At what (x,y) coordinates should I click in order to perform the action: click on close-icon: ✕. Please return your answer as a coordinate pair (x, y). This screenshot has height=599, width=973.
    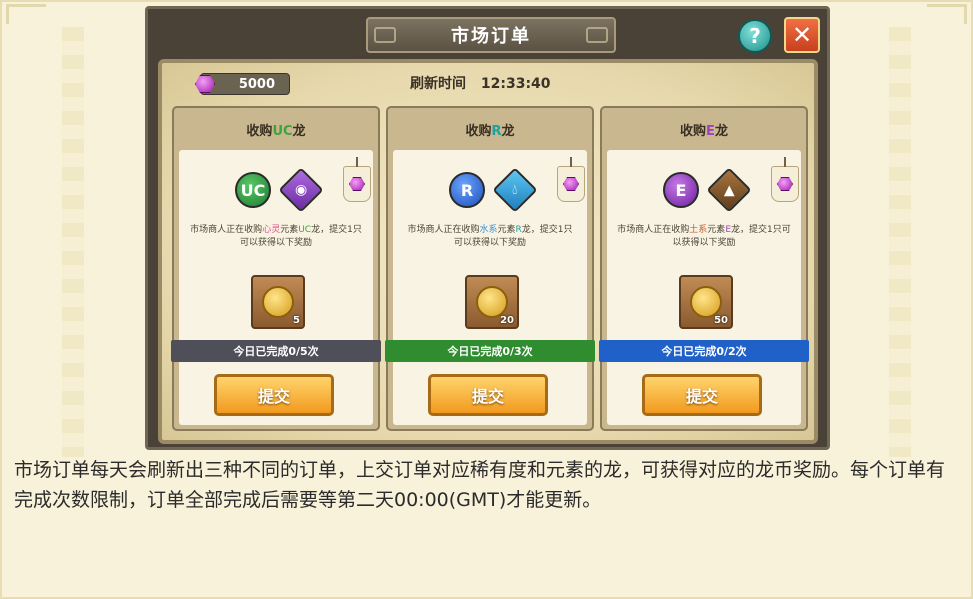
    Looking at the image, I should click on (802, 35).